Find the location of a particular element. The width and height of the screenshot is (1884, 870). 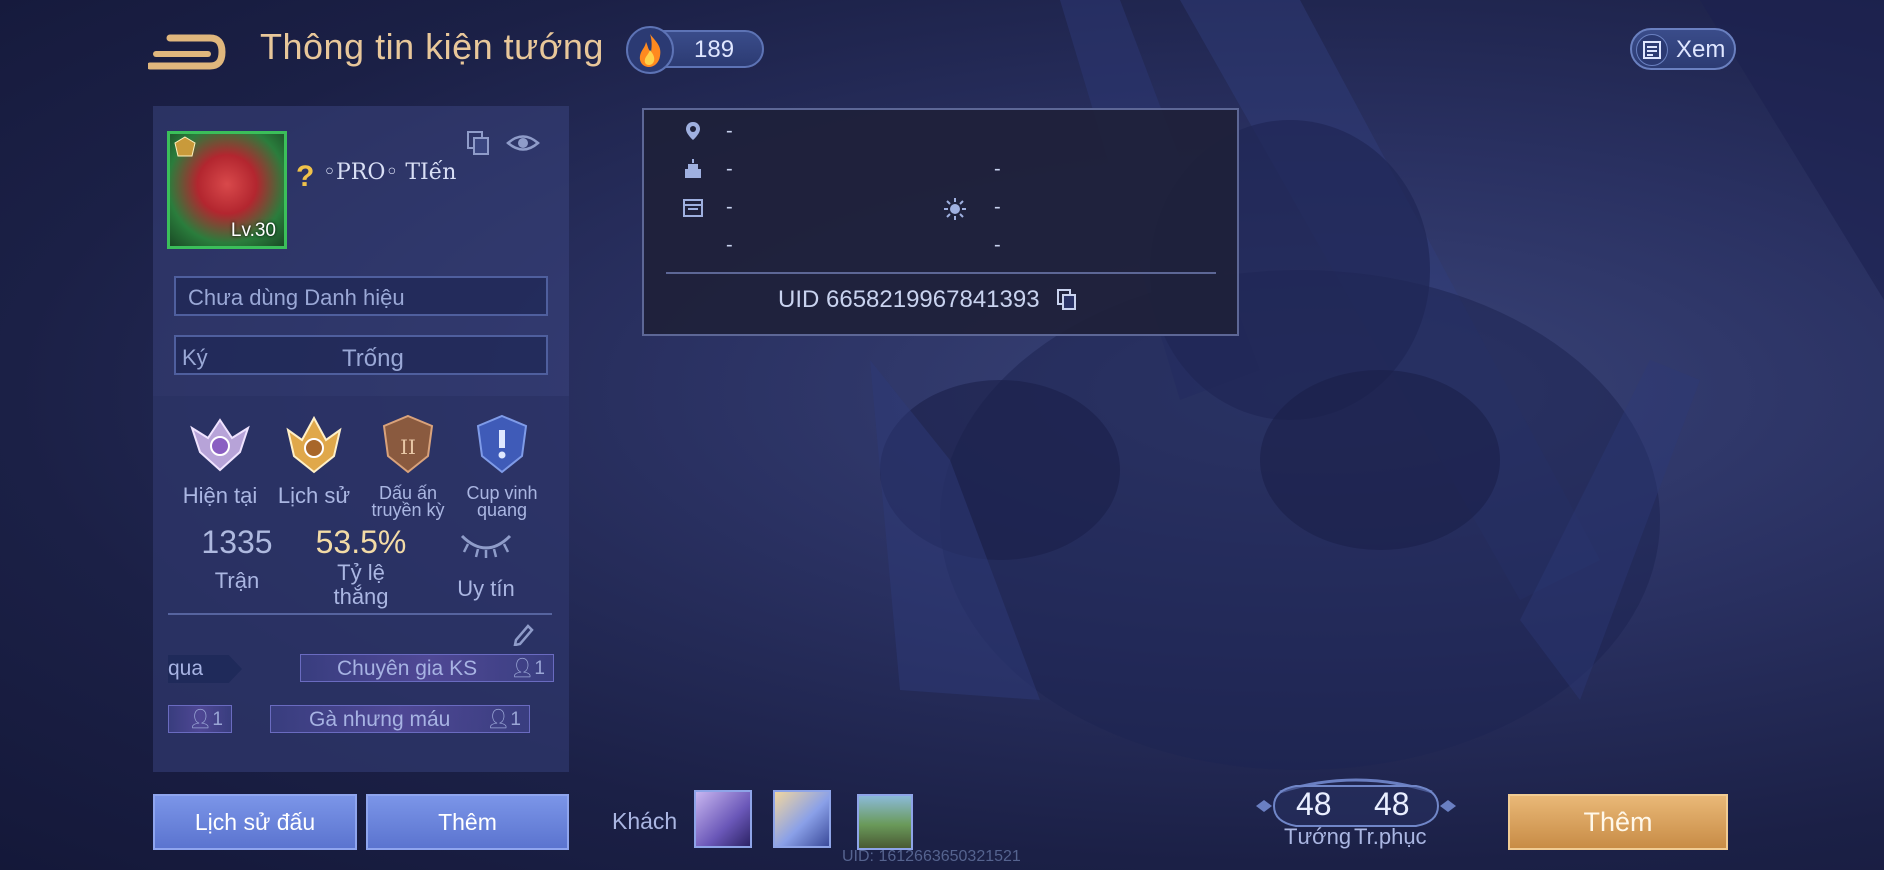

eye-icon is located at coordinates (523, 143).